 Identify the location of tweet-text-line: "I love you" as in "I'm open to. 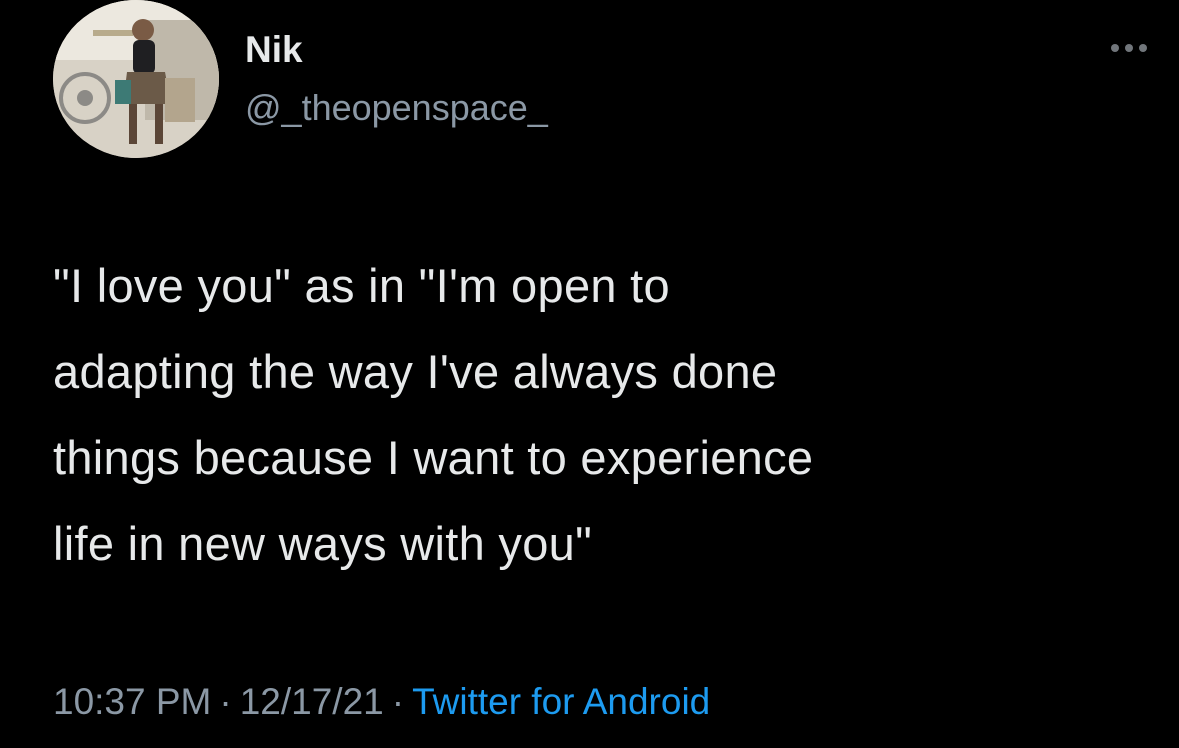
(361, 285).